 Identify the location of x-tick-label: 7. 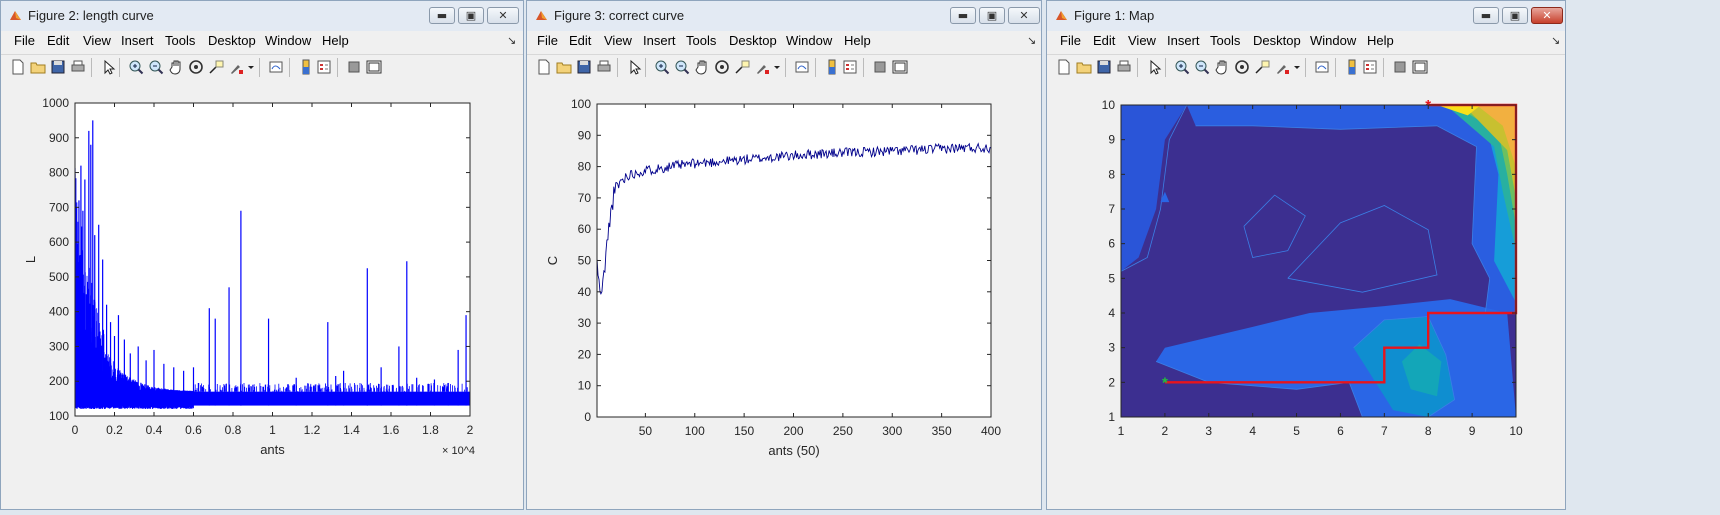
(1384, 431).